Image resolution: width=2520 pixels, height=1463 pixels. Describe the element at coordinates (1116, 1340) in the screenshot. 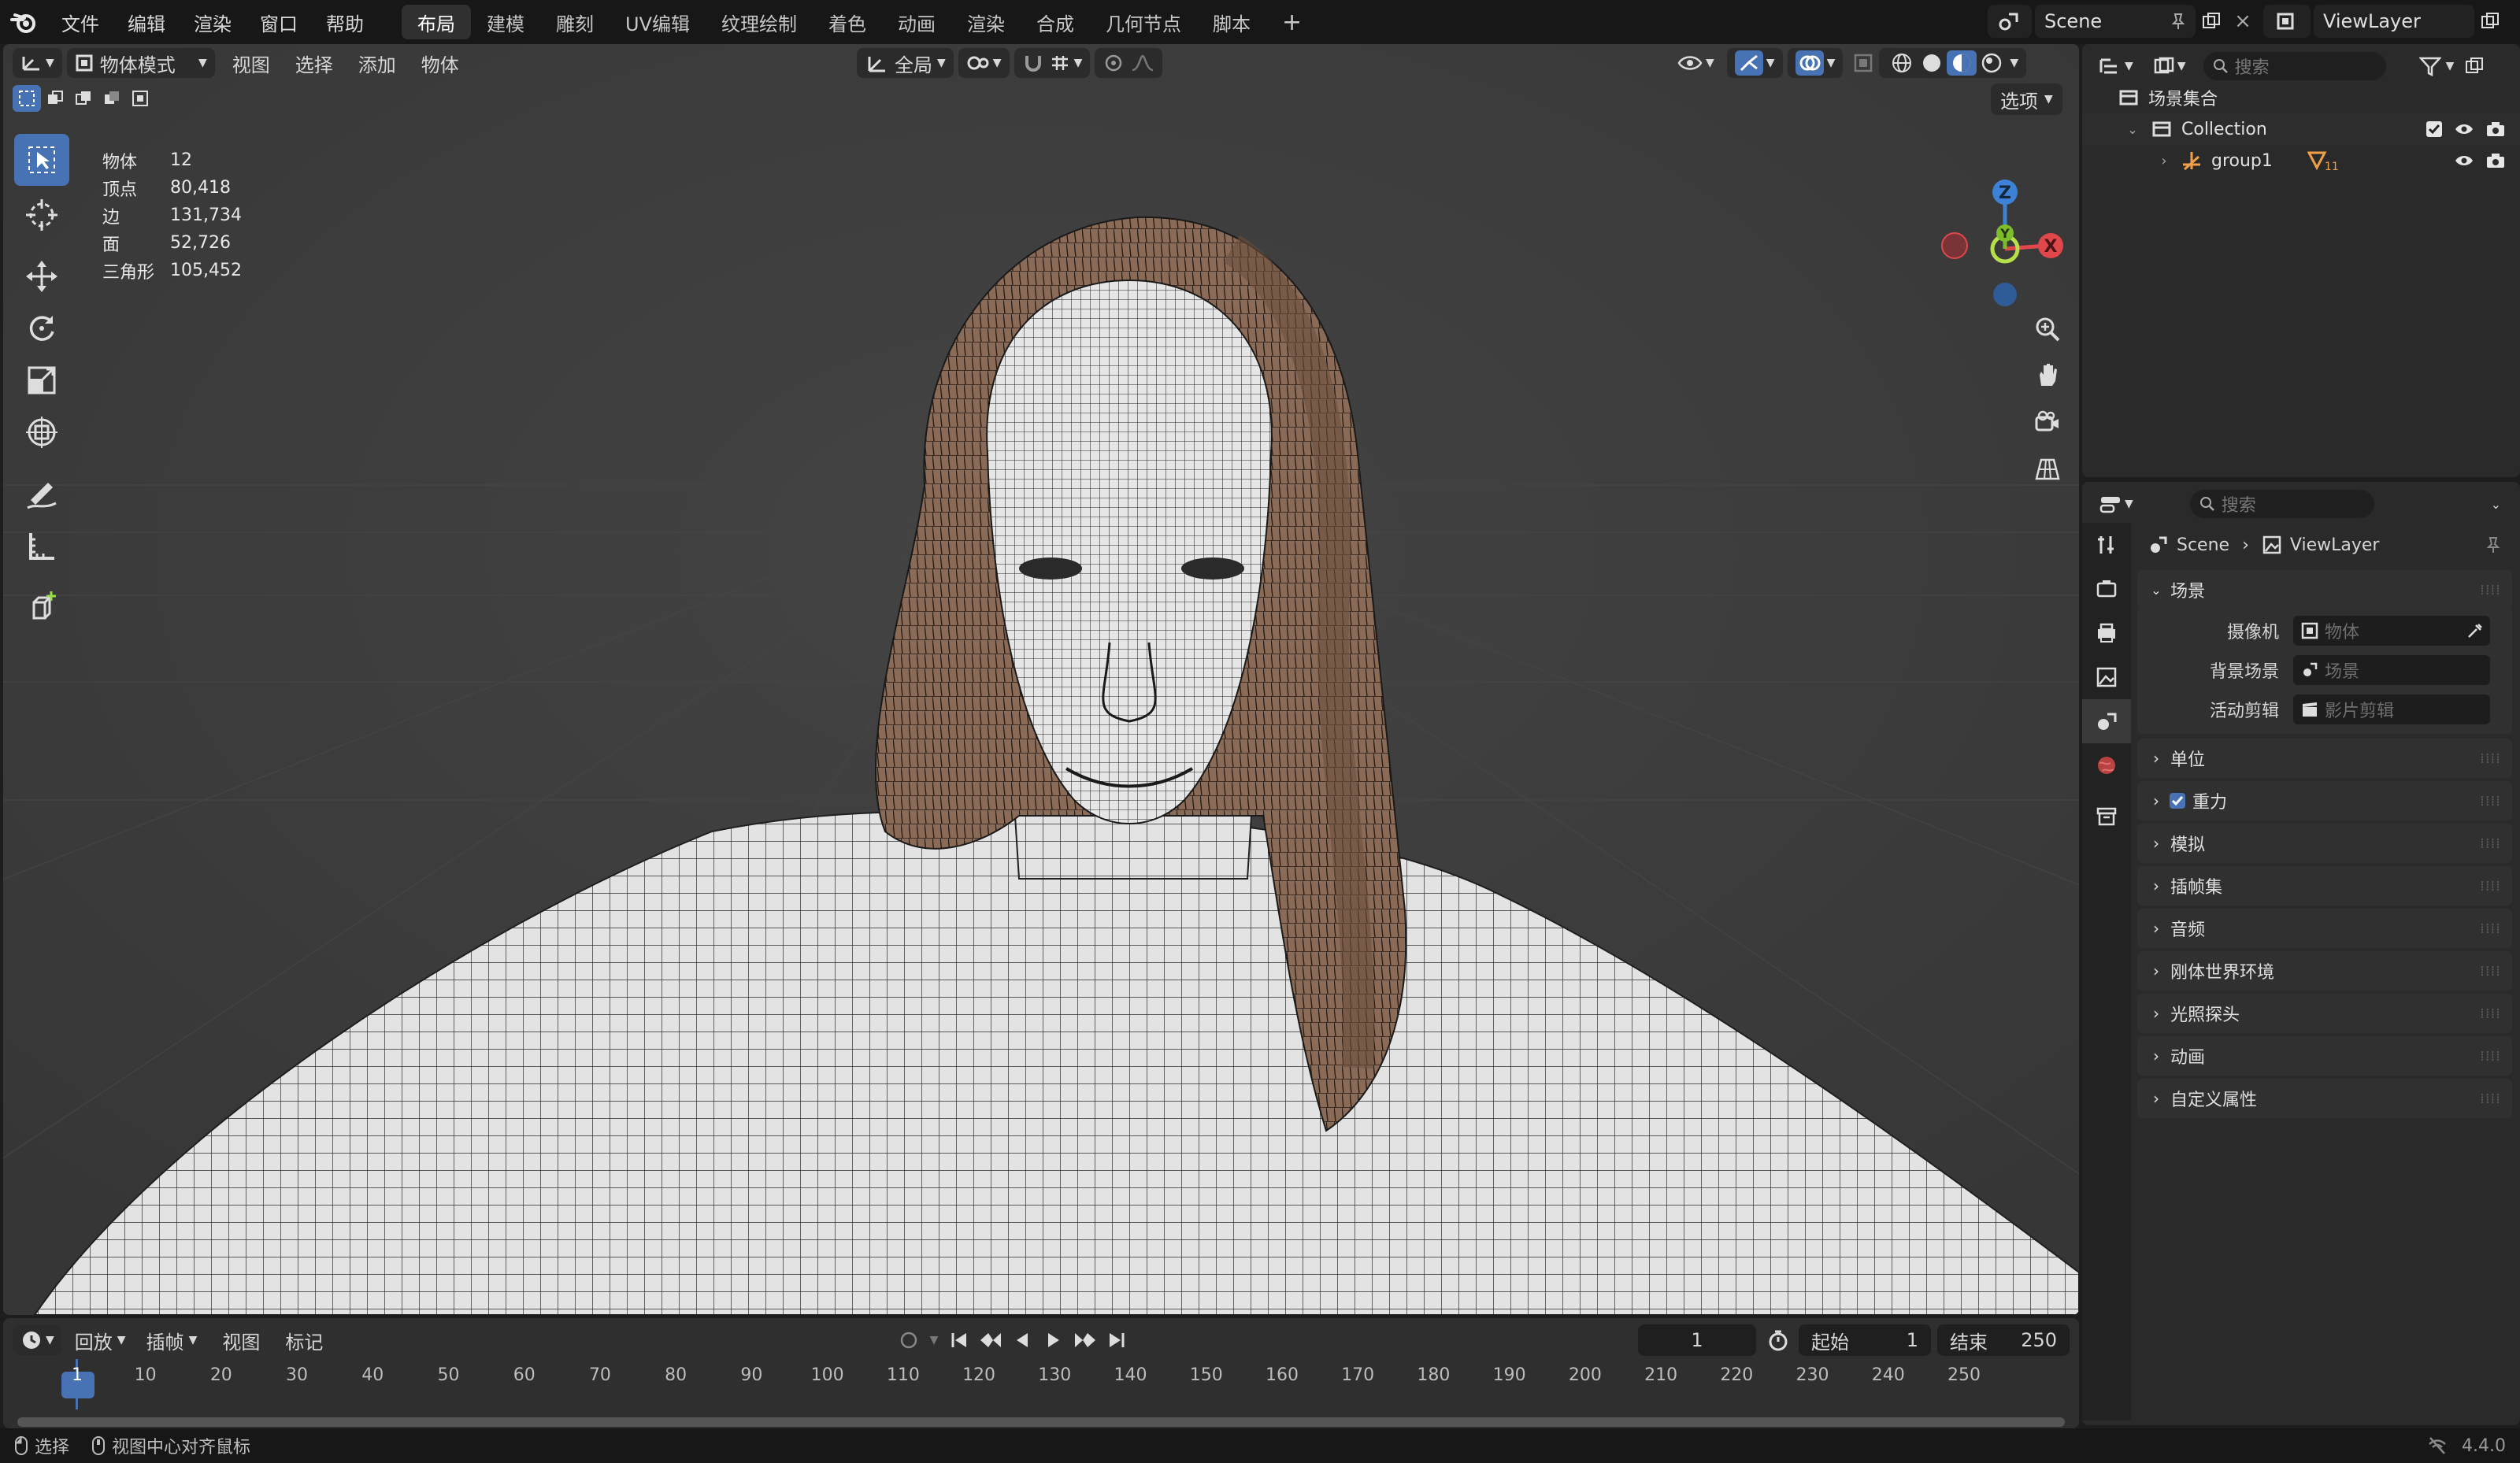

I see `jump-end-icon` at that location.